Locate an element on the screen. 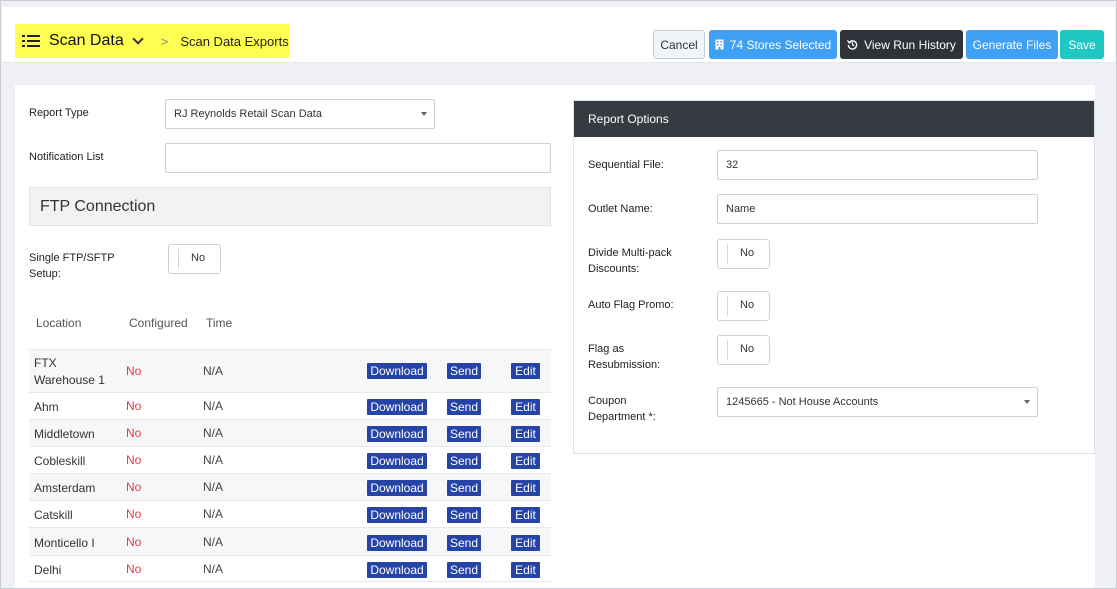 The image size is (1117, 589). view-run-history-label: View Run History is located at coordinates (910, 44).